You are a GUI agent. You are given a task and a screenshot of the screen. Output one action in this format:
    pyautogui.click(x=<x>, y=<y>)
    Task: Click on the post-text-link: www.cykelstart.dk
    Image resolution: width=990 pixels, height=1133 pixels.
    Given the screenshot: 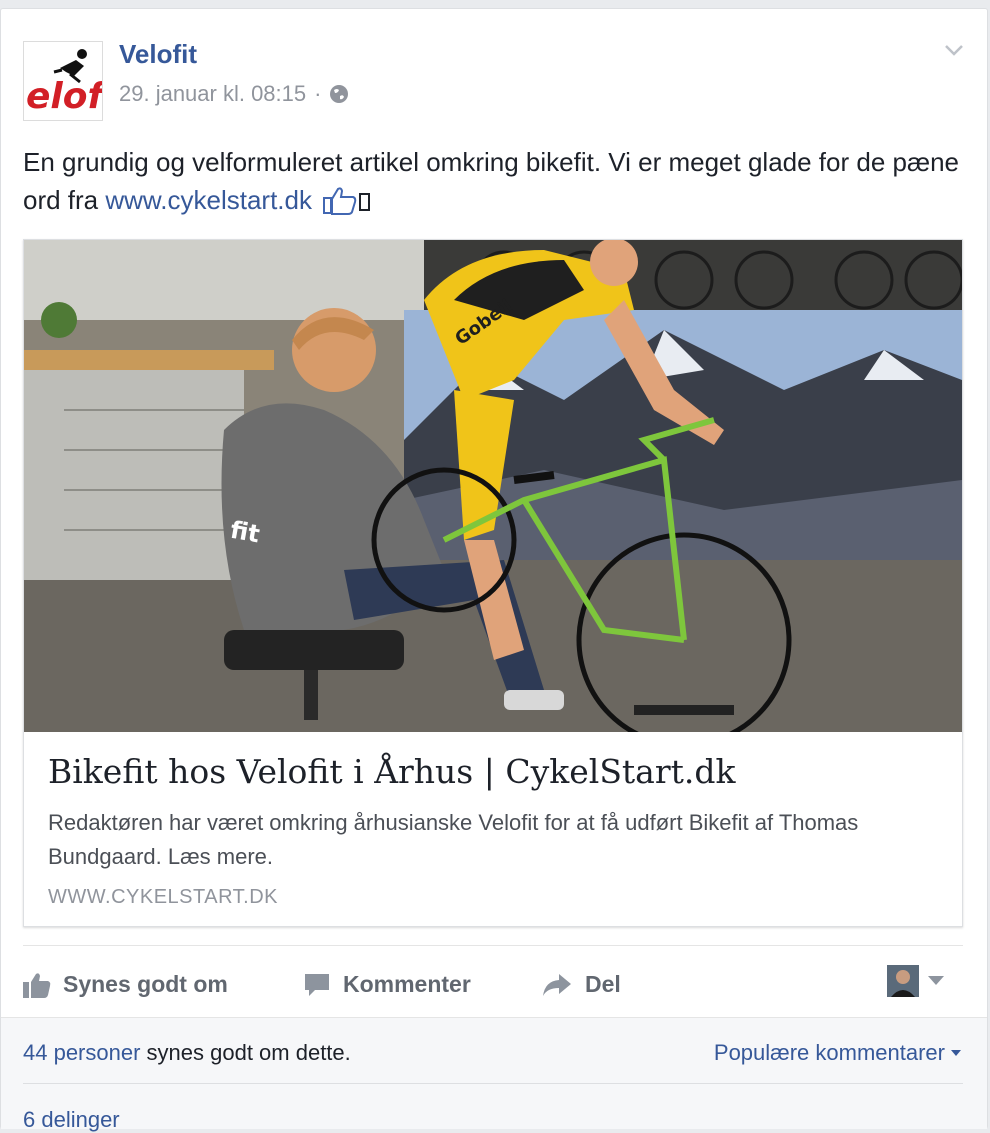 What is the action you would take?
    pyautogui.click(x=208, y=200)
    